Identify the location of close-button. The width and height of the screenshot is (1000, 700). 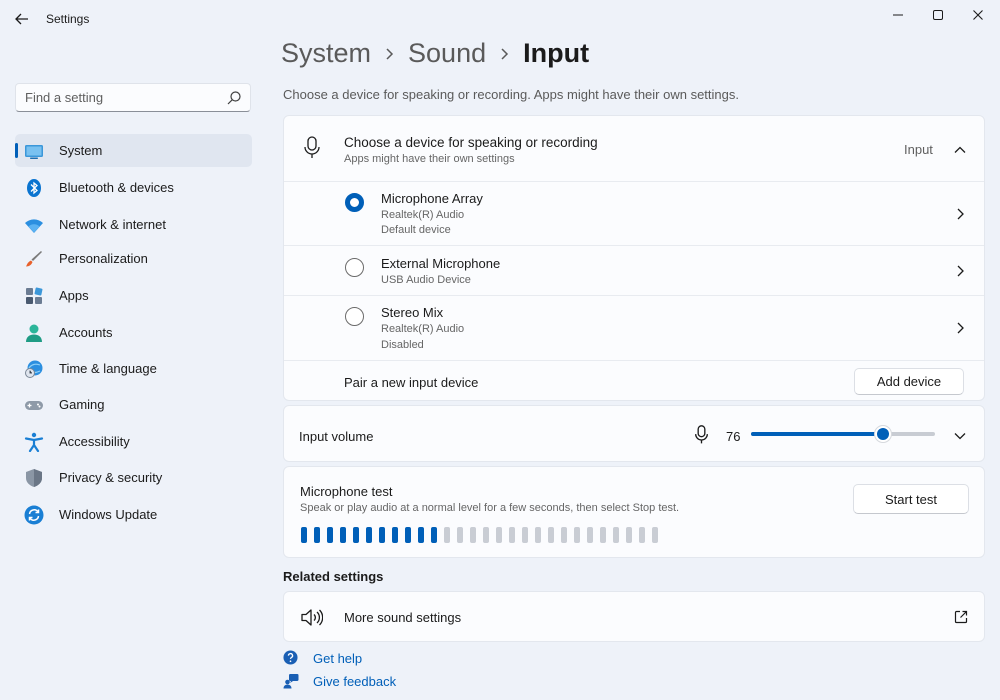
(978, 15).